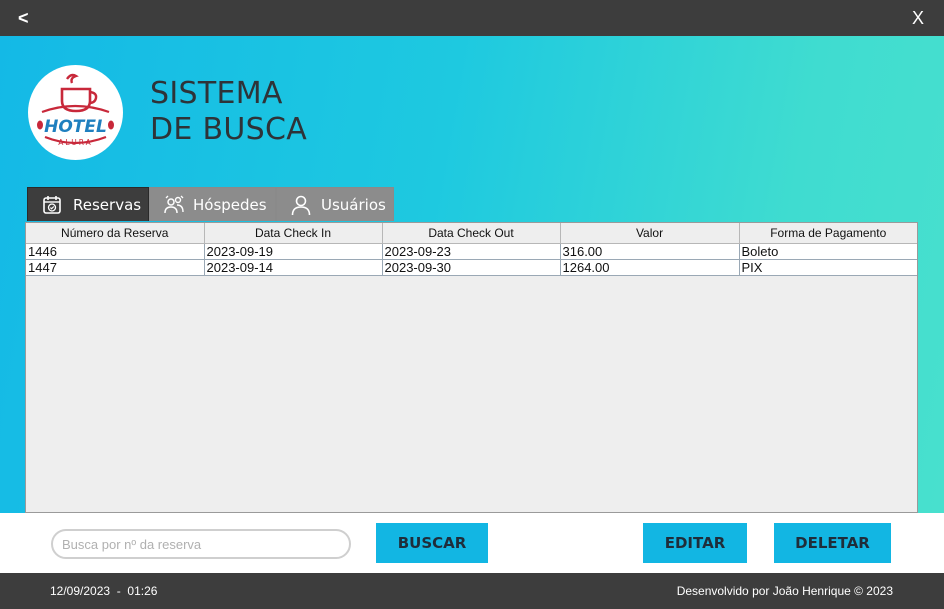 The height and width of the screenshot is (609, 944). What do you see at coordinates (832, 543) in the screenshot?
I see `delete-button: DELETAR` at bounding box center [832, 543].